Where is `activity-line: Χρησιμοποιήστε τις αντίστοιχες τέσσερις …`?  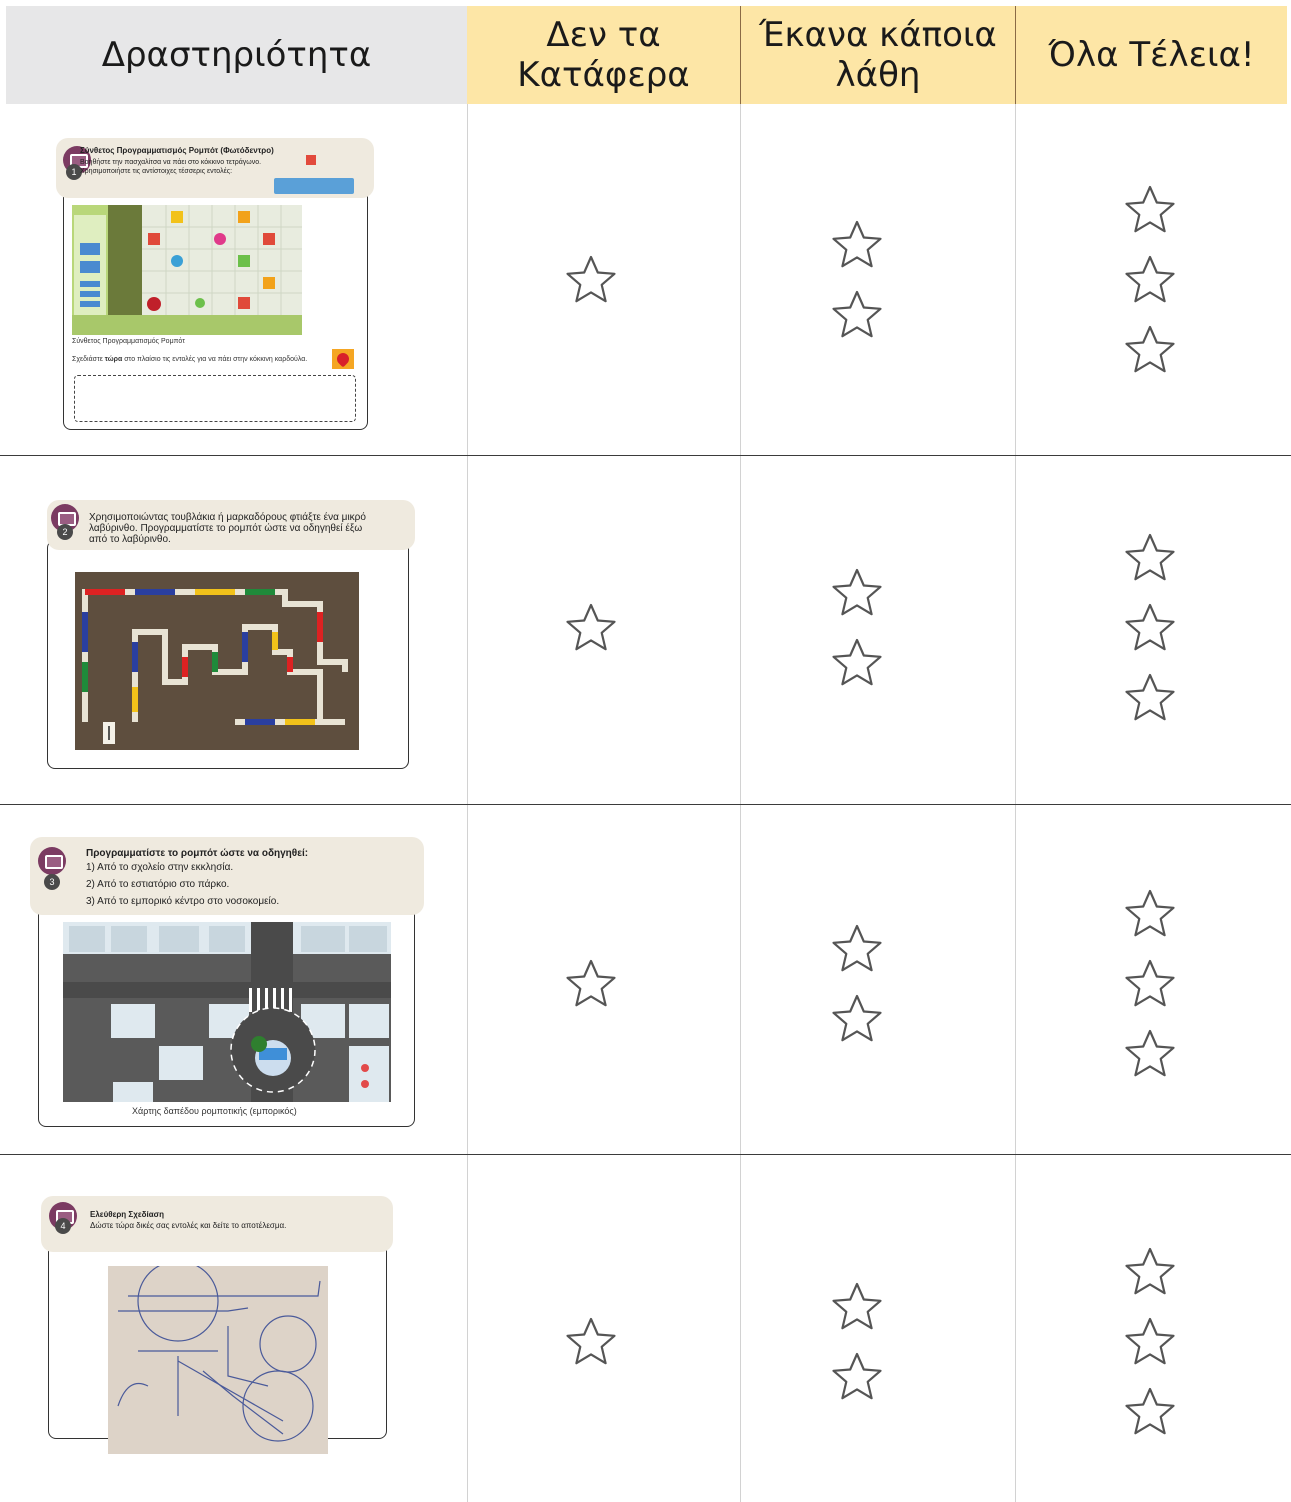
activity-line: Χρησιμοποιήστε τις αντίστοιχες τέσσερις … is located at coordinates (156, 171).